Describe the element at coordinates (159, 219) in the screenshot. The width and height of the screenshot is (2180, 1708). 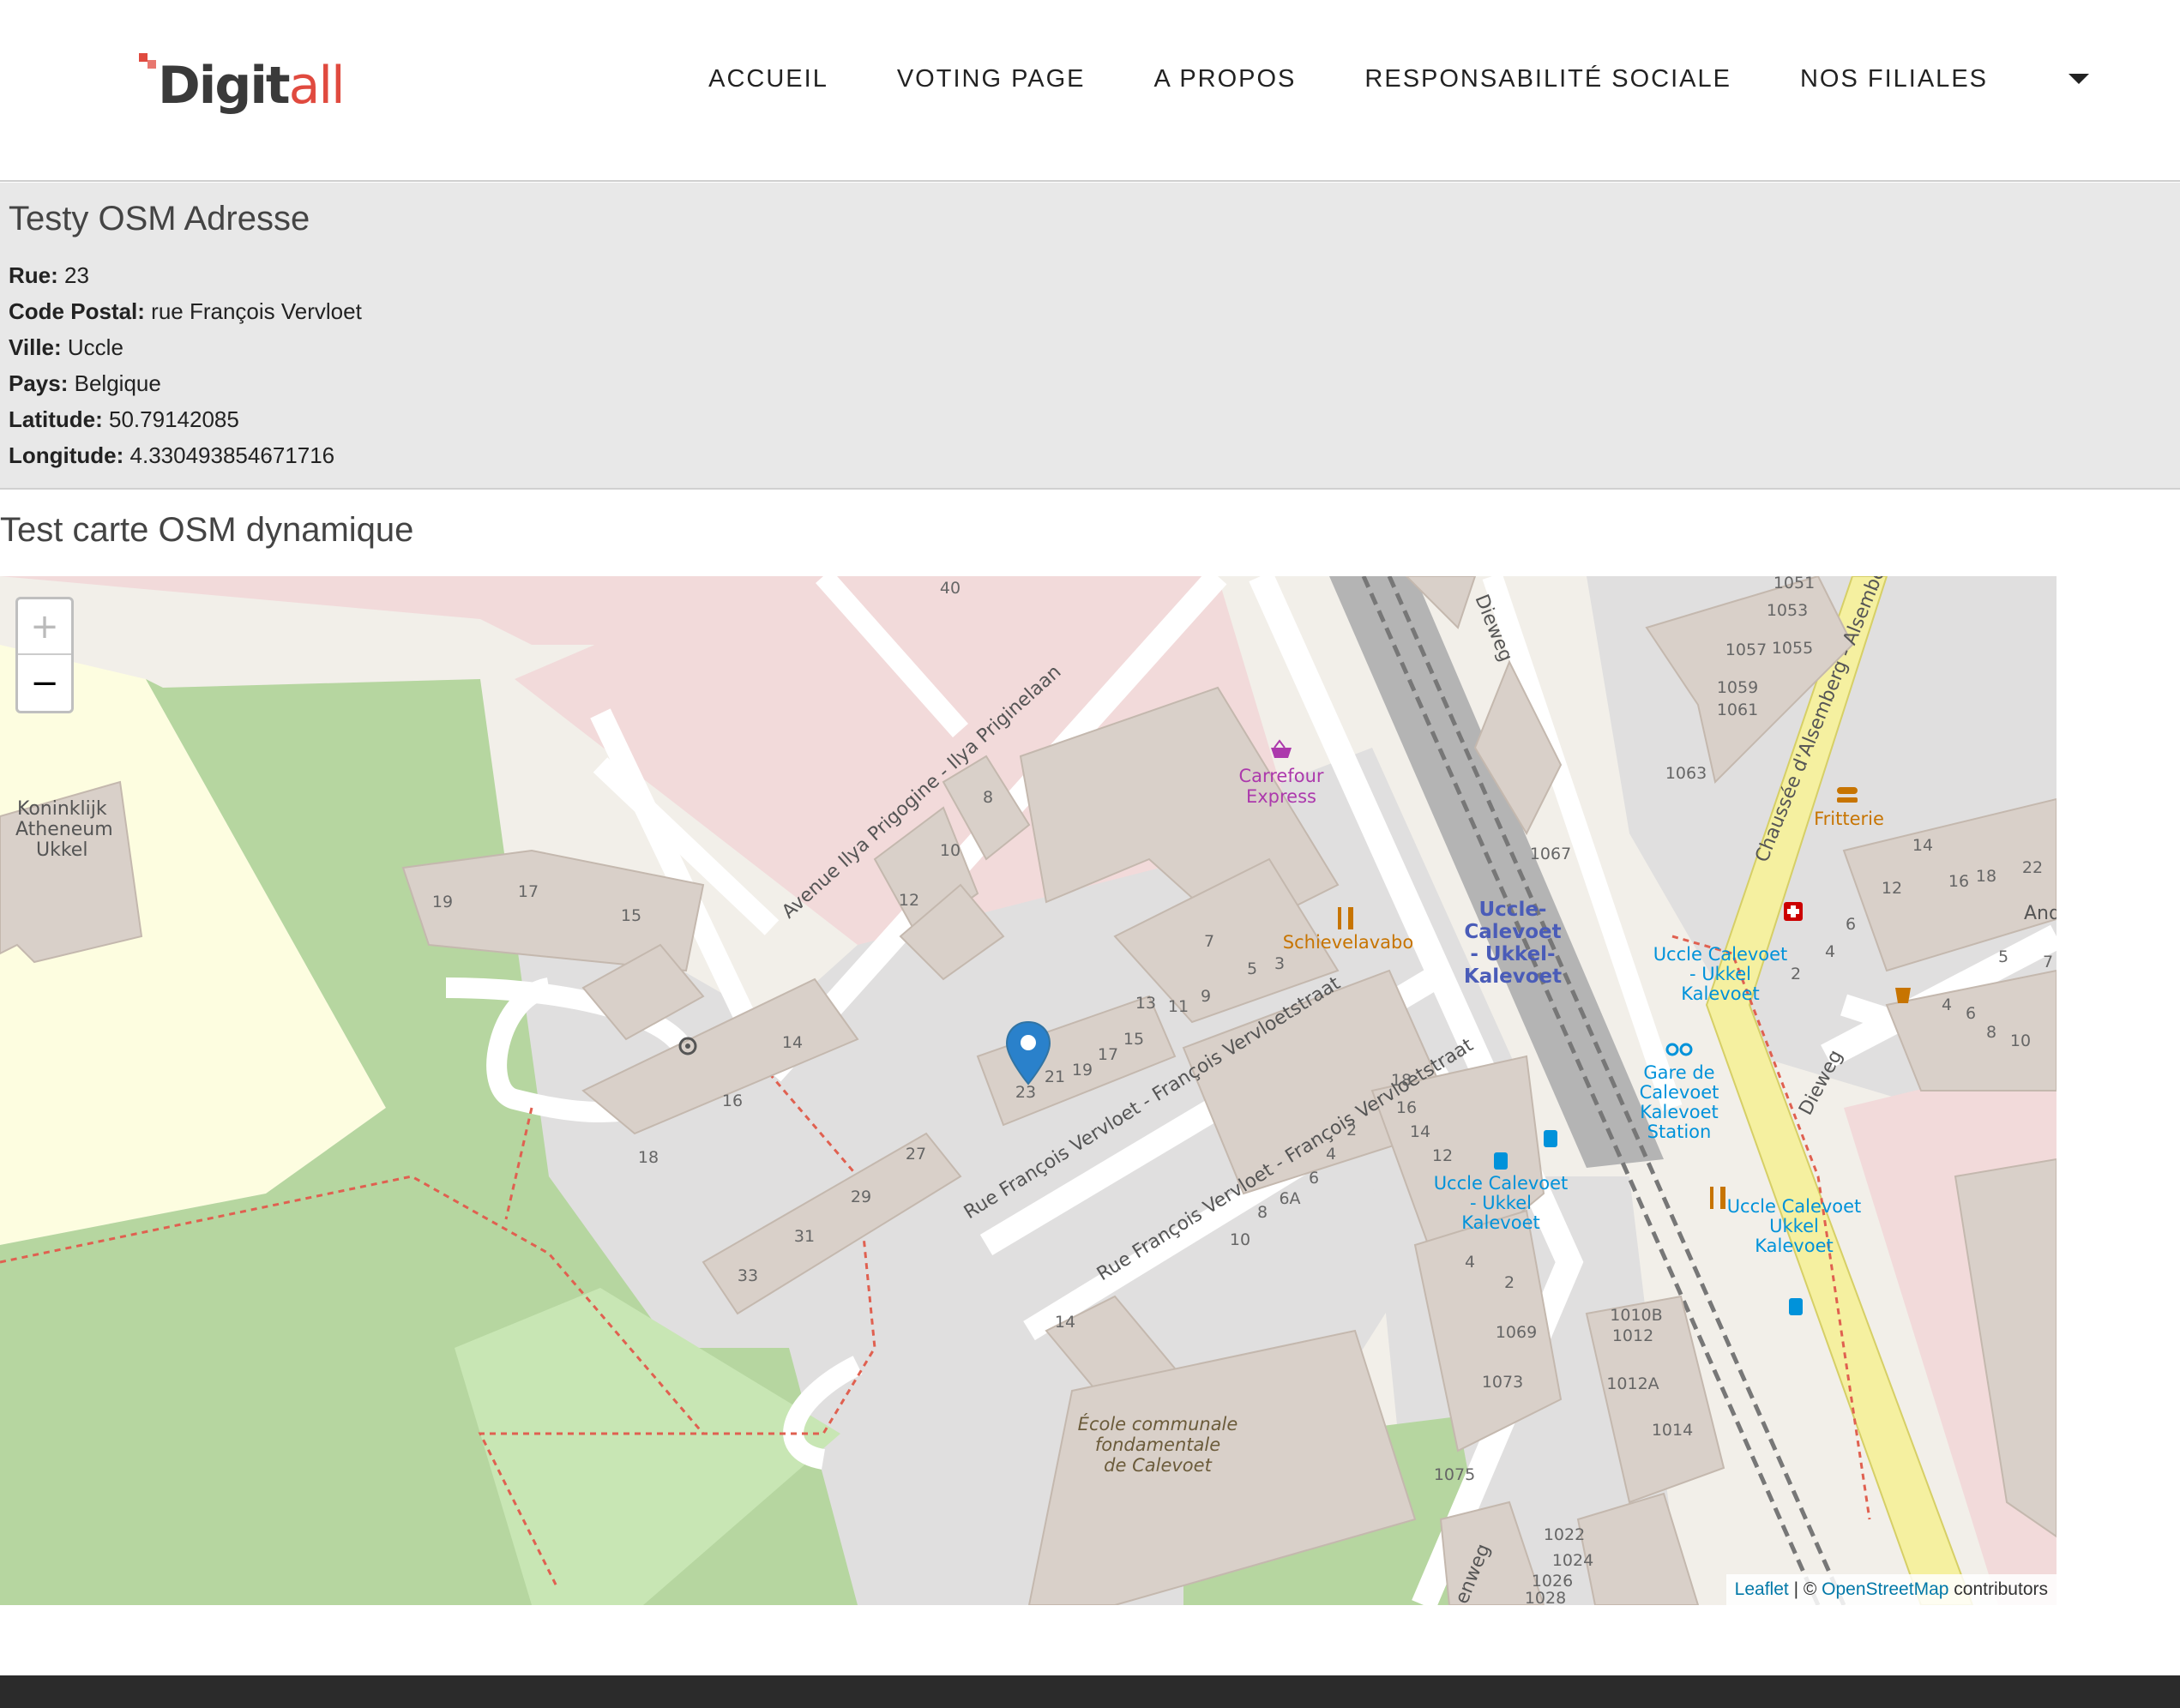
I see `address-title: Testy OSM Adresse` at that location.